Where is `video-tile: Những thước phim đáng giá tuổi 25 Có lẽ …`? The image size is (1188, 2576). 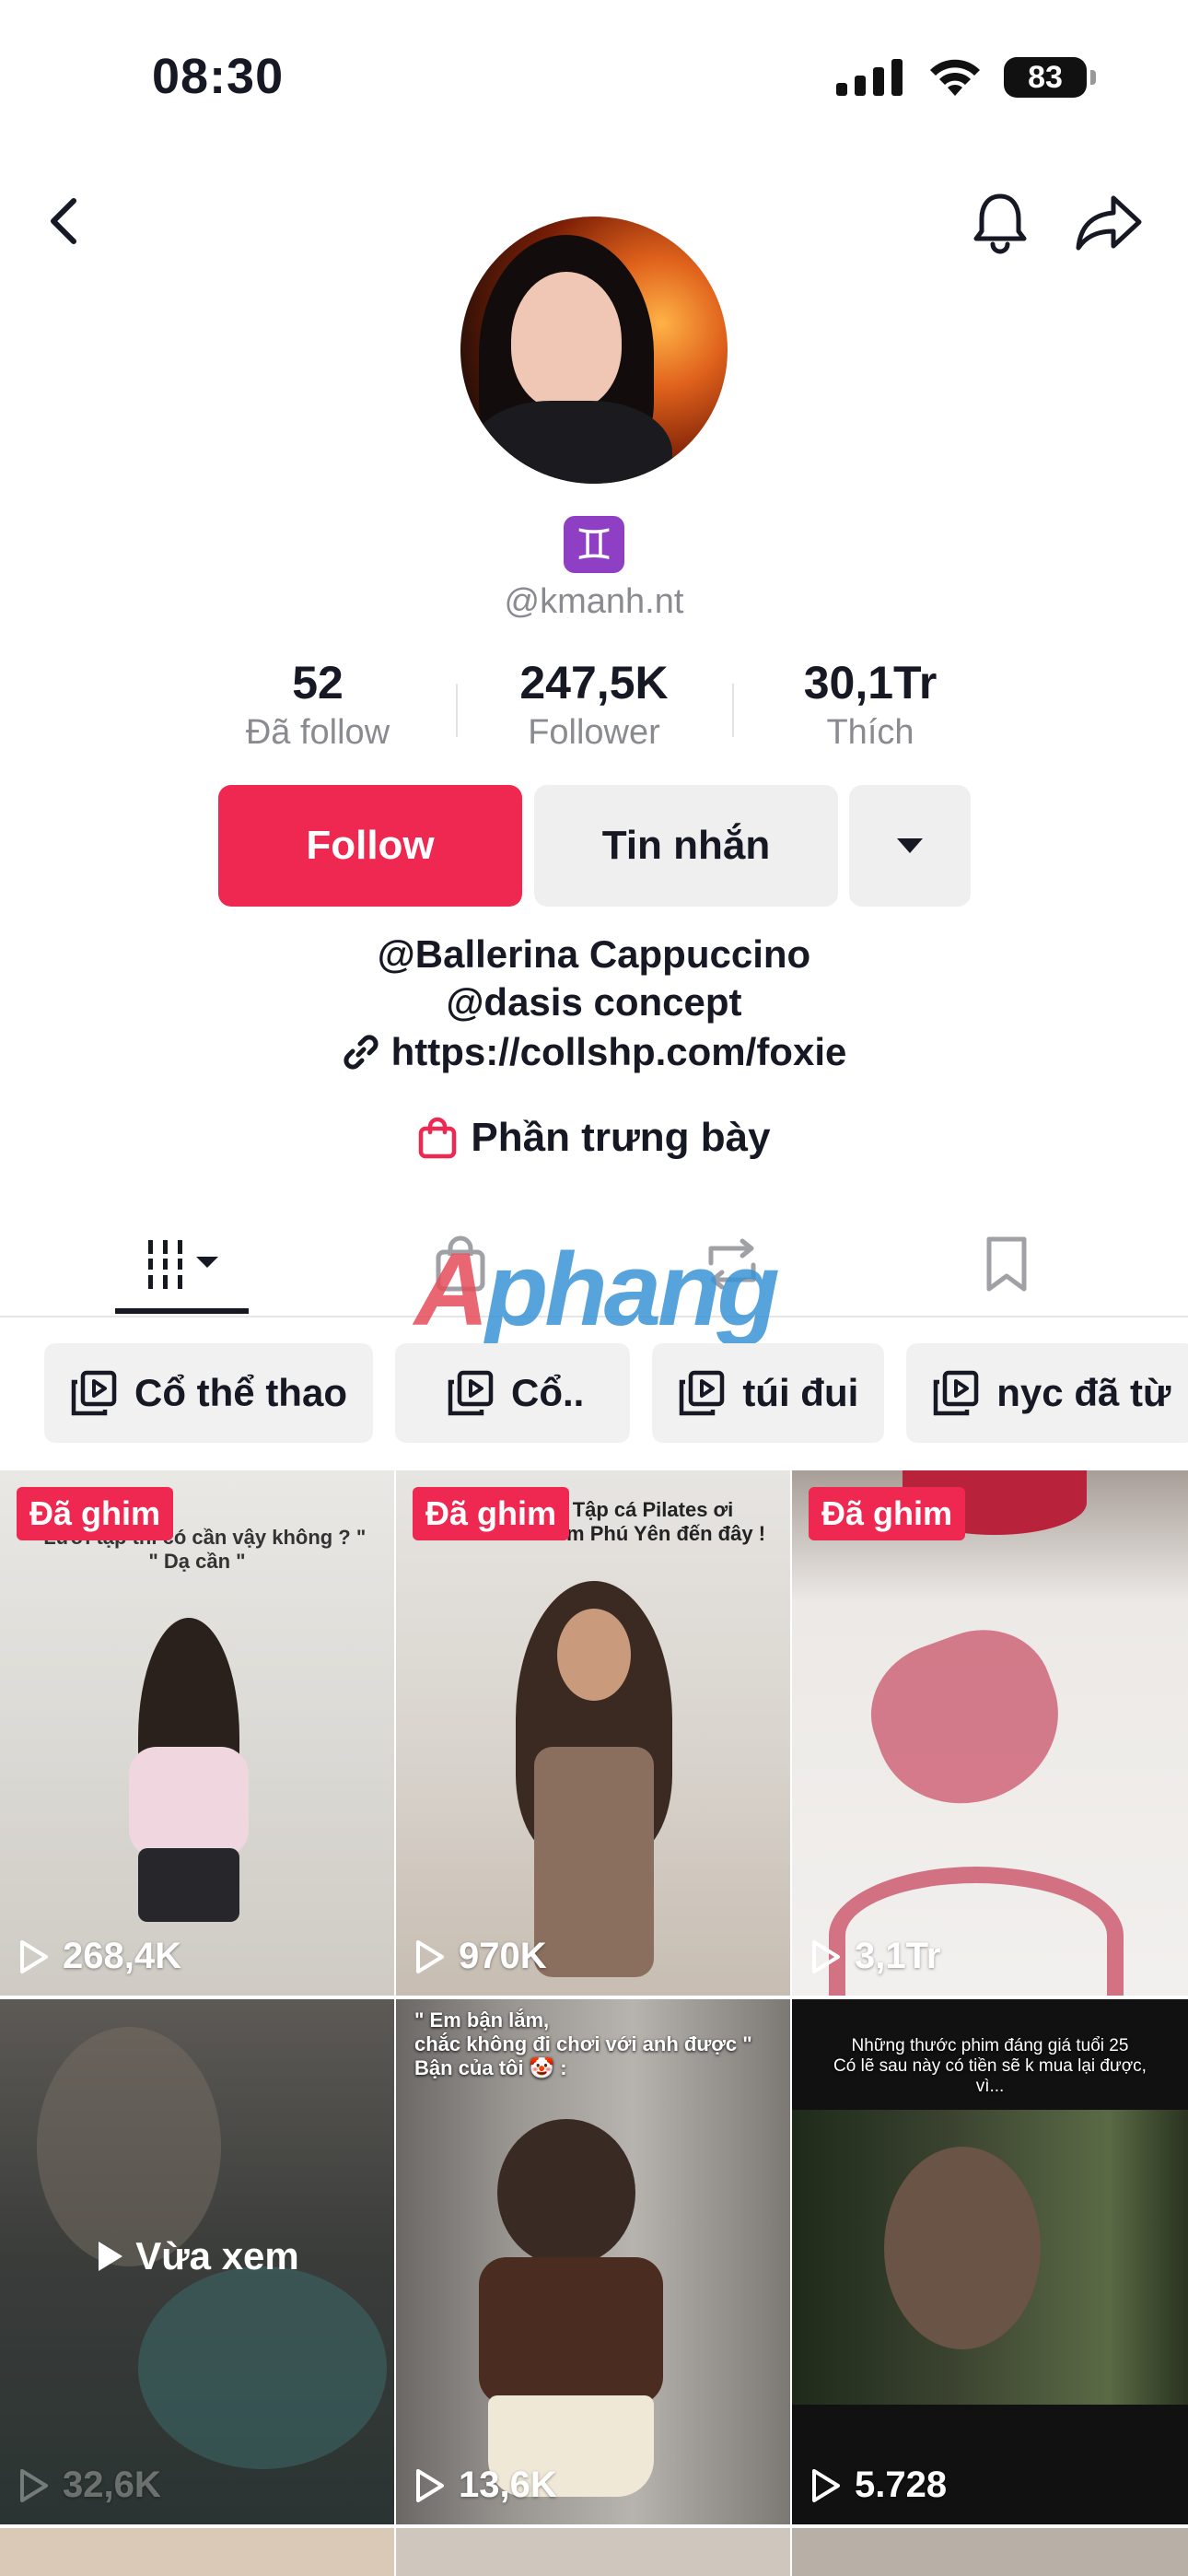 video-tile: Những thước phim đáng giá tuổi 25 Có lẽ … is located at coordinates (990, 2261).